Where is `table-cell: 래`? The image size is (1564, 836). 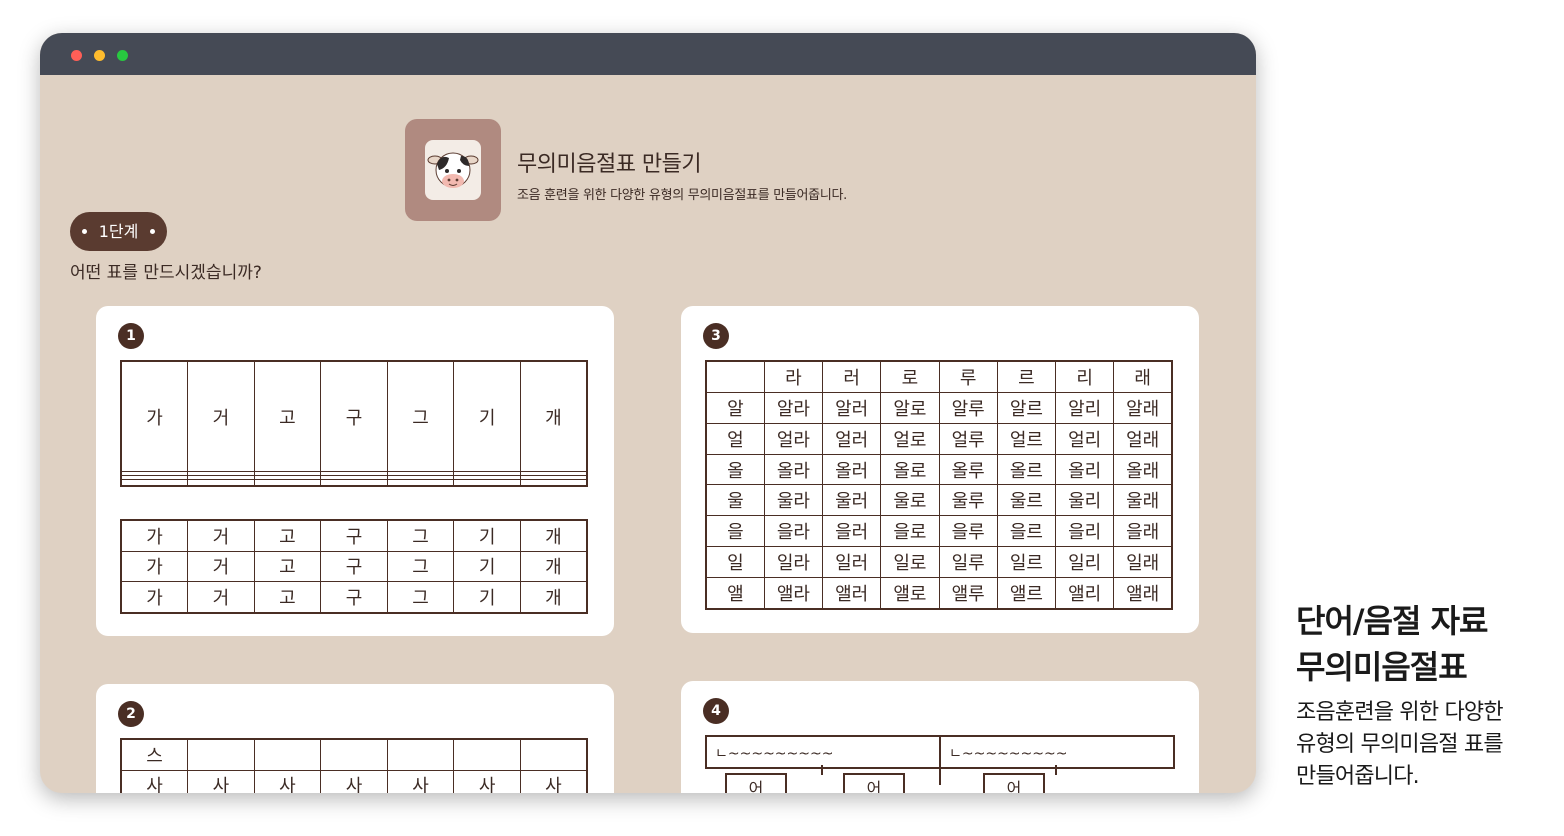
table-cell: 래 is located at coordinates (1143, 376).